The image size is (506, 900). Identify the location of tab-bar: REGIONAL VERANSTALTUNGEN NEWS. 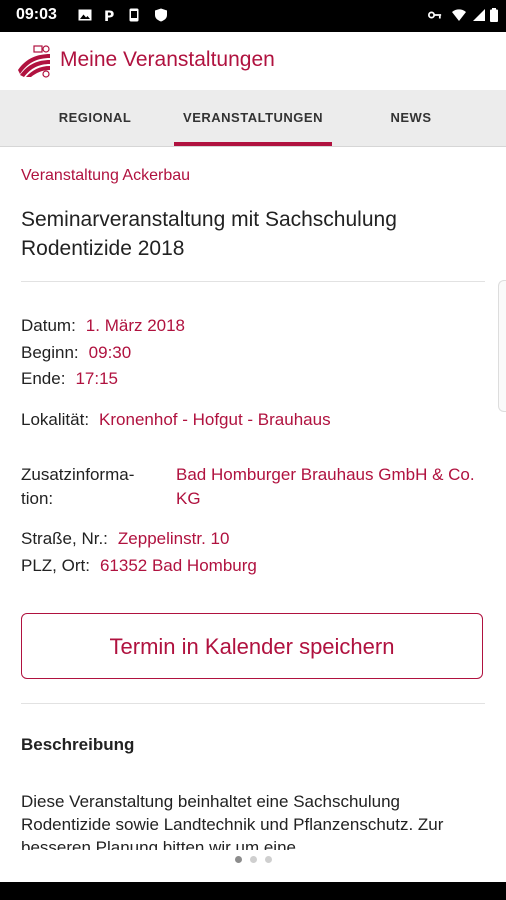
(253, 118).